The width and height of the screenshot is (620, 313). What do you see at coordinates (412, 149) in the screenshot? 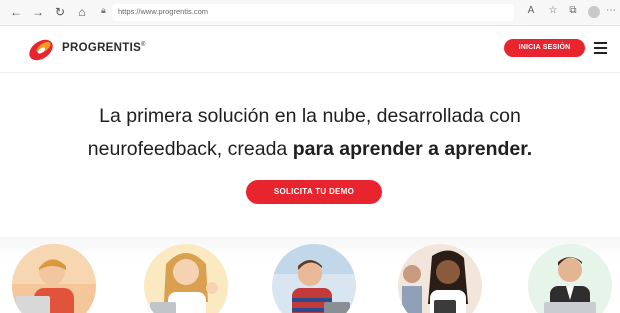
I see `headline-bold-text: para aprender a aprender.` at bounding box center [412, 149].